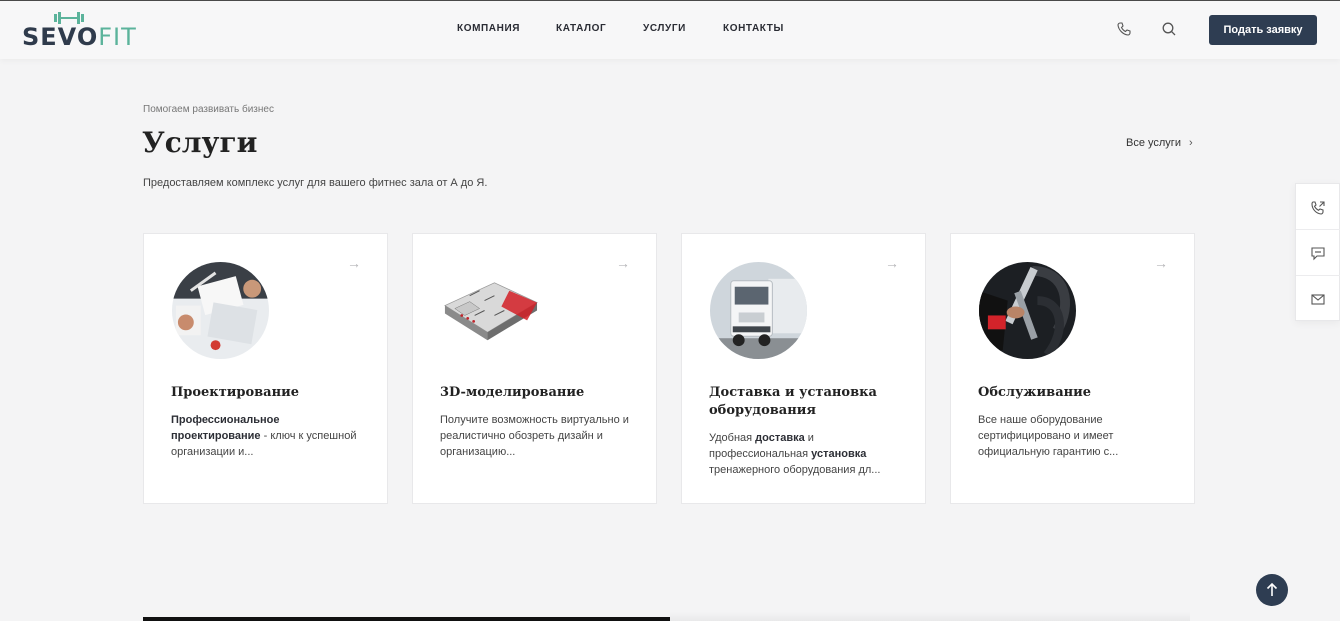  What do you see at coordinates (793, 401) in the screenshot?
I see `card-title: Доставка и установка оборудования` at bounding box center [793, 401].